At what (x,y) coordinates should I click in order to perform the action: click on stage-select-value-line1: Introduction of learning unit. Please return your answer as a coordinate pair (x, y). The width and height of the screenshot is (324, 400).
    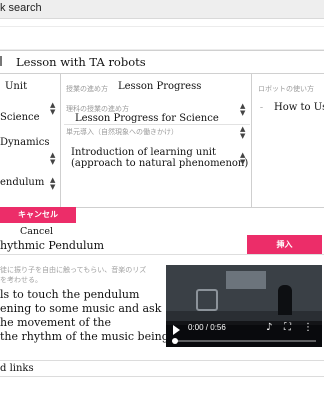
    Looking at the image, I should click on (144, 152).